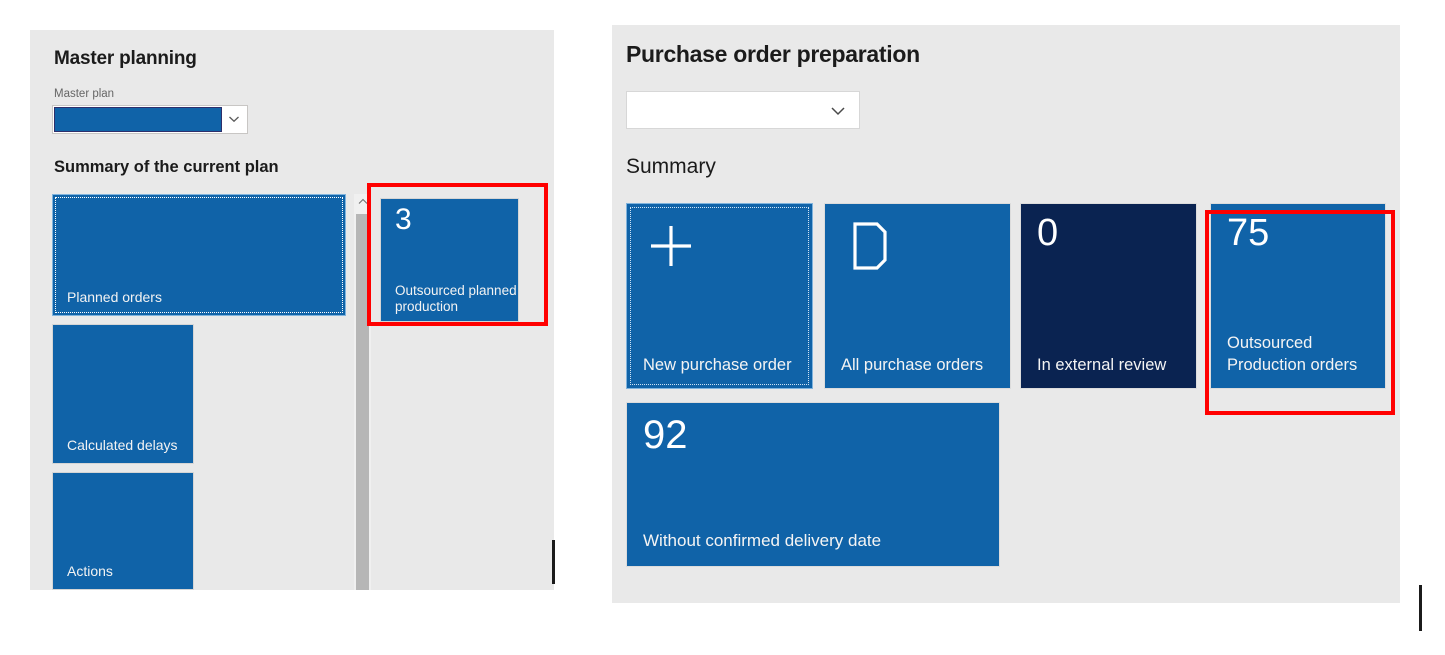 The image size is (1445, 655). Describe the element at coordinates (166, 167) in the screenshot. I see `summary-section-title: Summary of the current plan` at that location.